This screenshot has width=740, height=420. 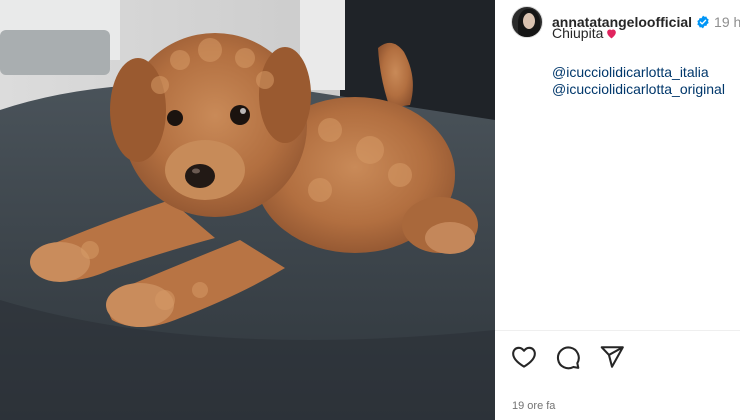 I want to click on action-bar, so click(x=568, y=357).